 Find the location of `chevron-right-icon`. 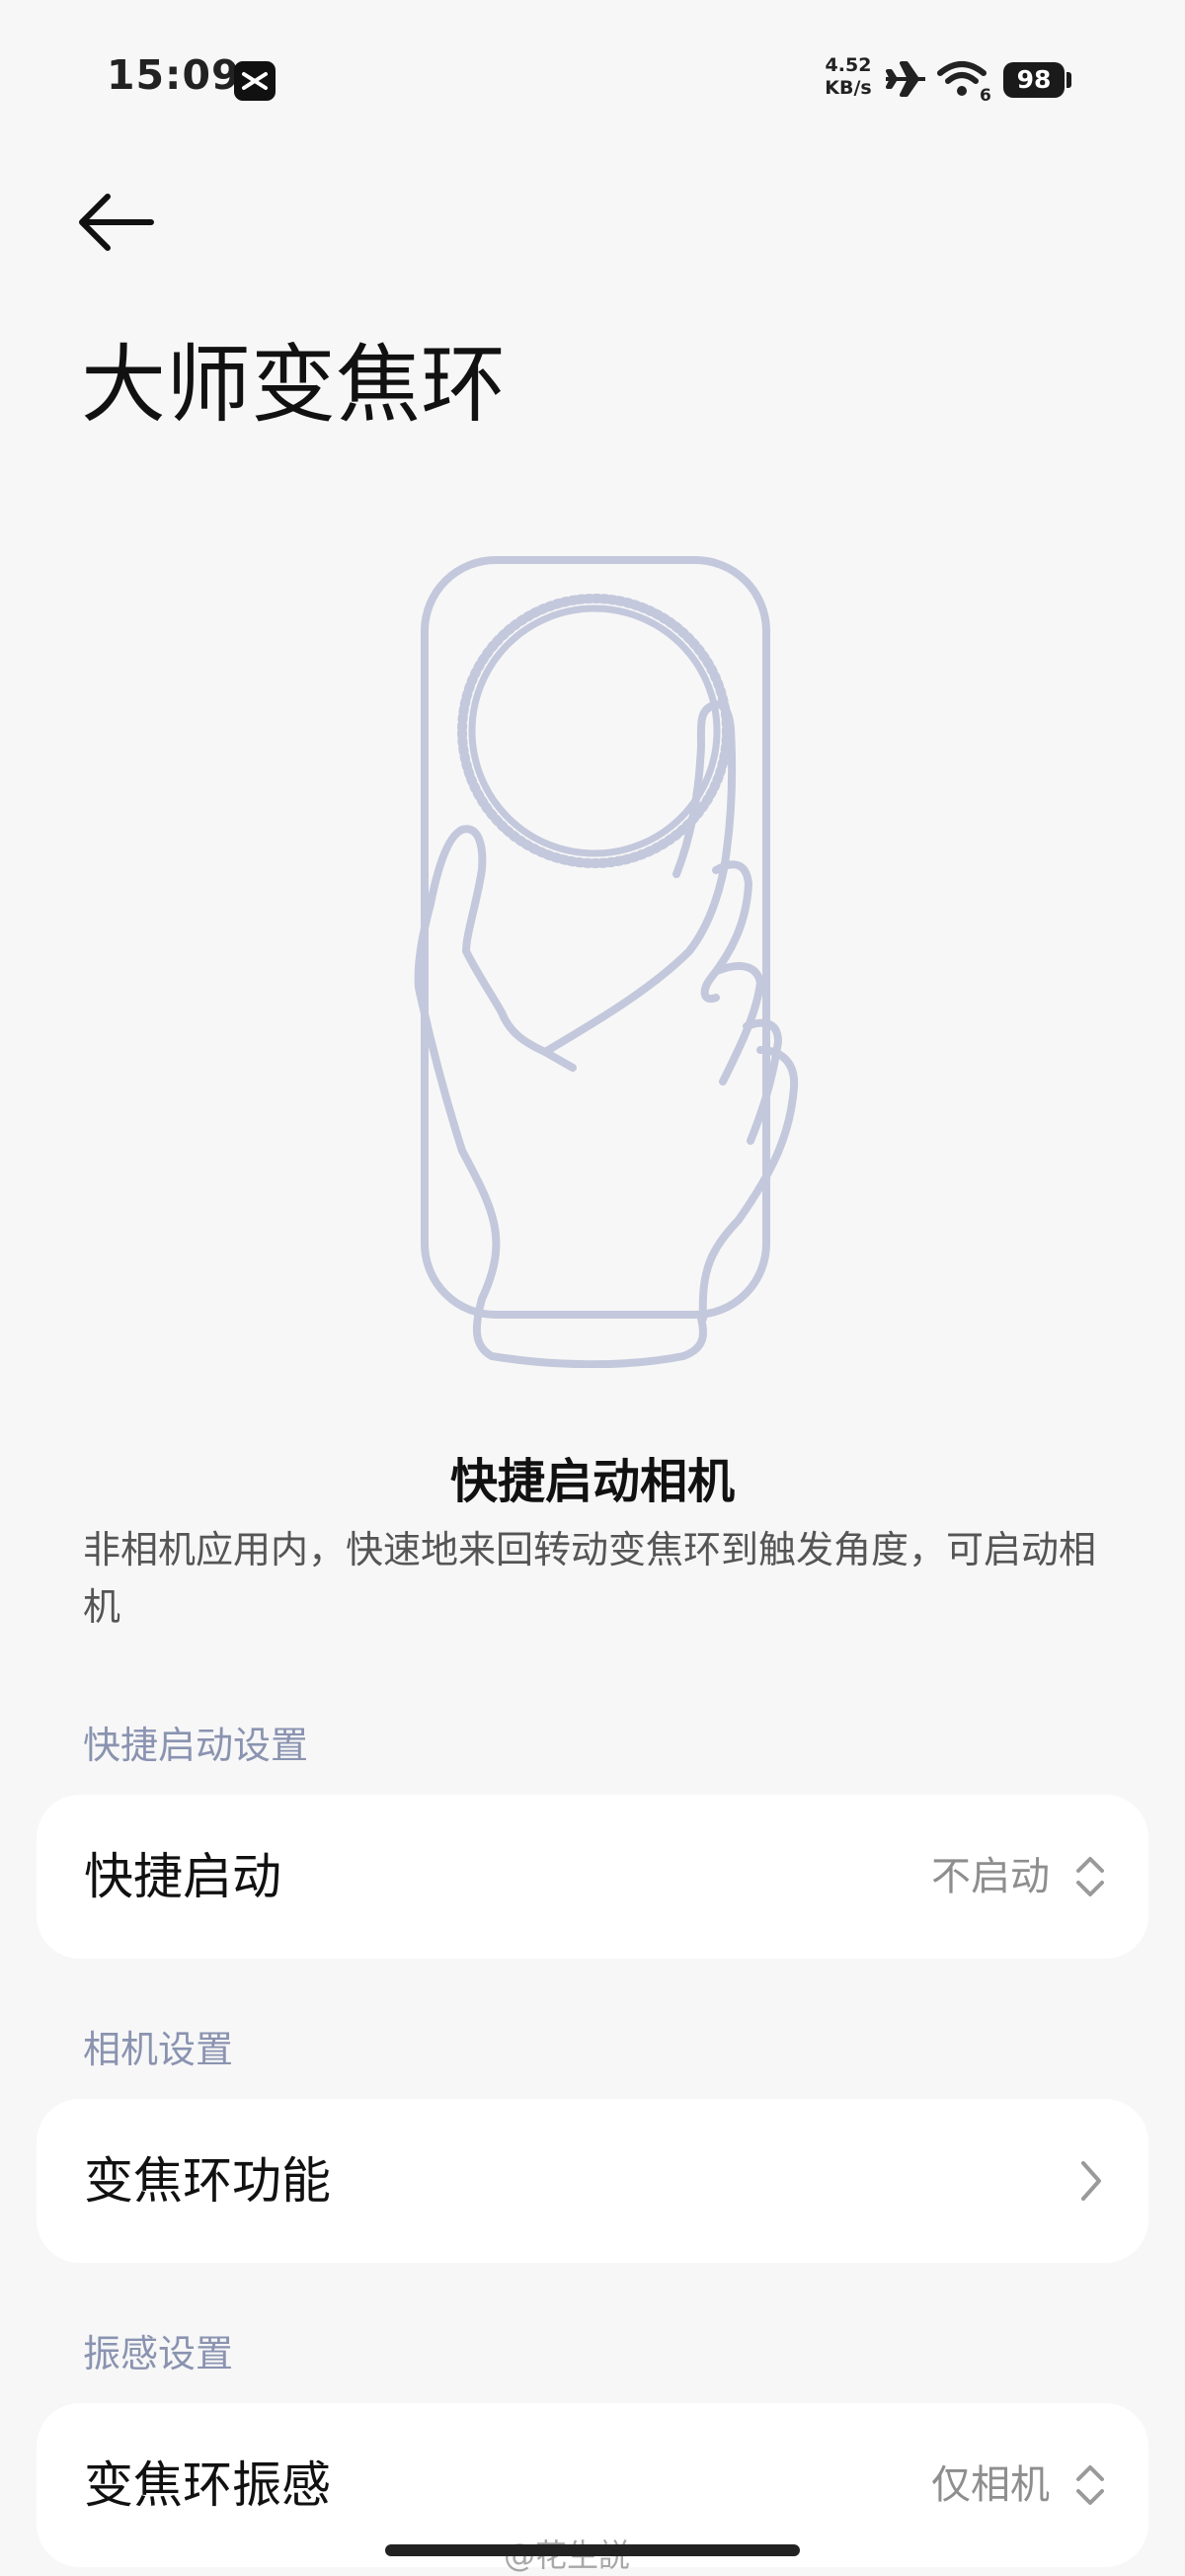

chevron-right-icon is located at coordinates (1091, 2181).